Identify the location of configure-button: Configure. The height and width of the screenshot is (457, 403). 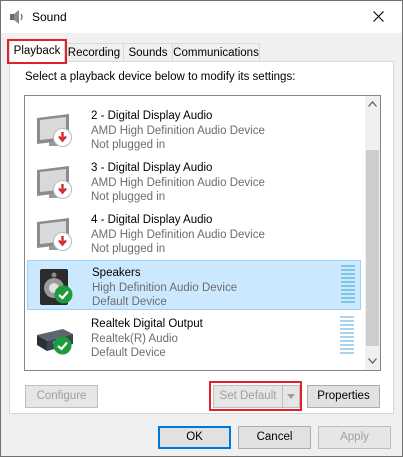
(61, 396).